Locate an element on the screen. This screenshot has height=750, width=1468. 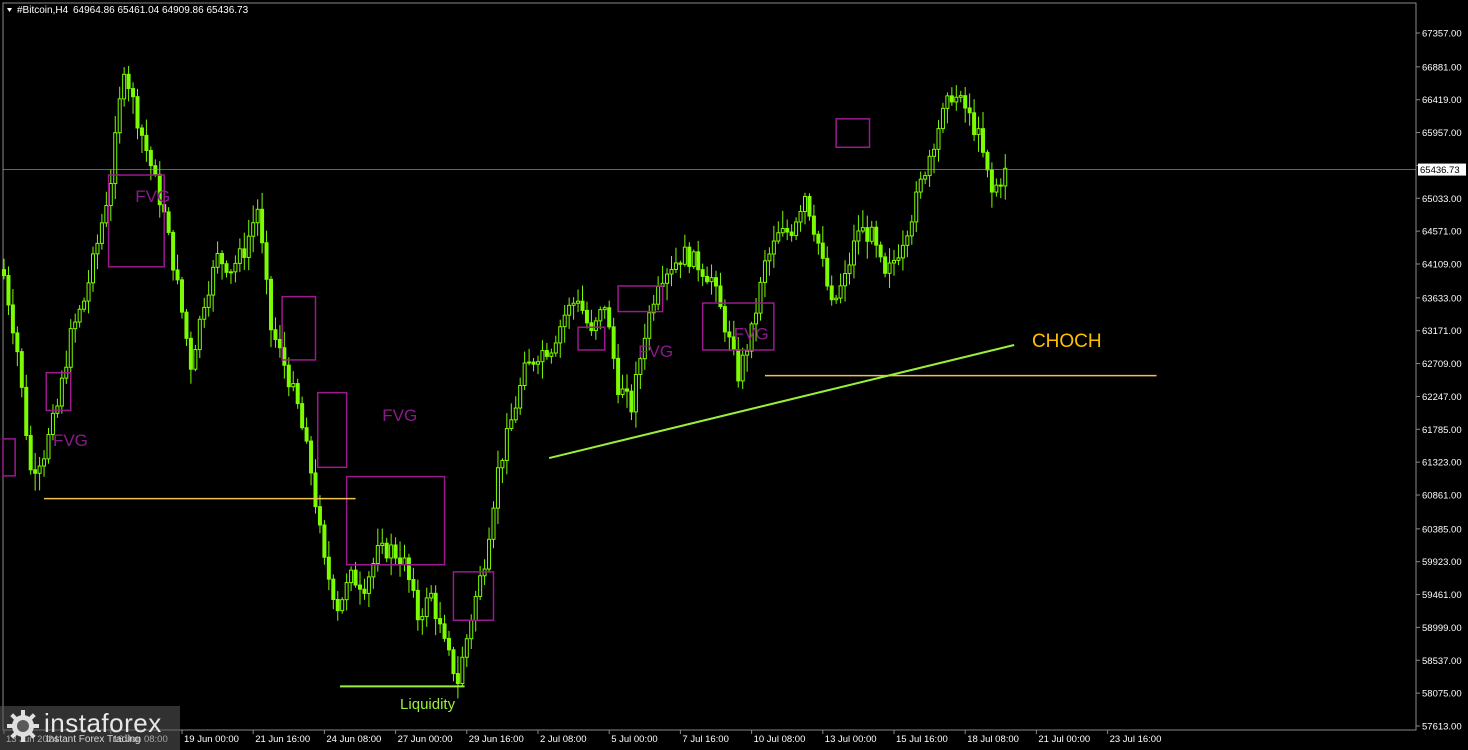
logo-tagline: Instant Forex Trading is located at coordinates (93, 739).